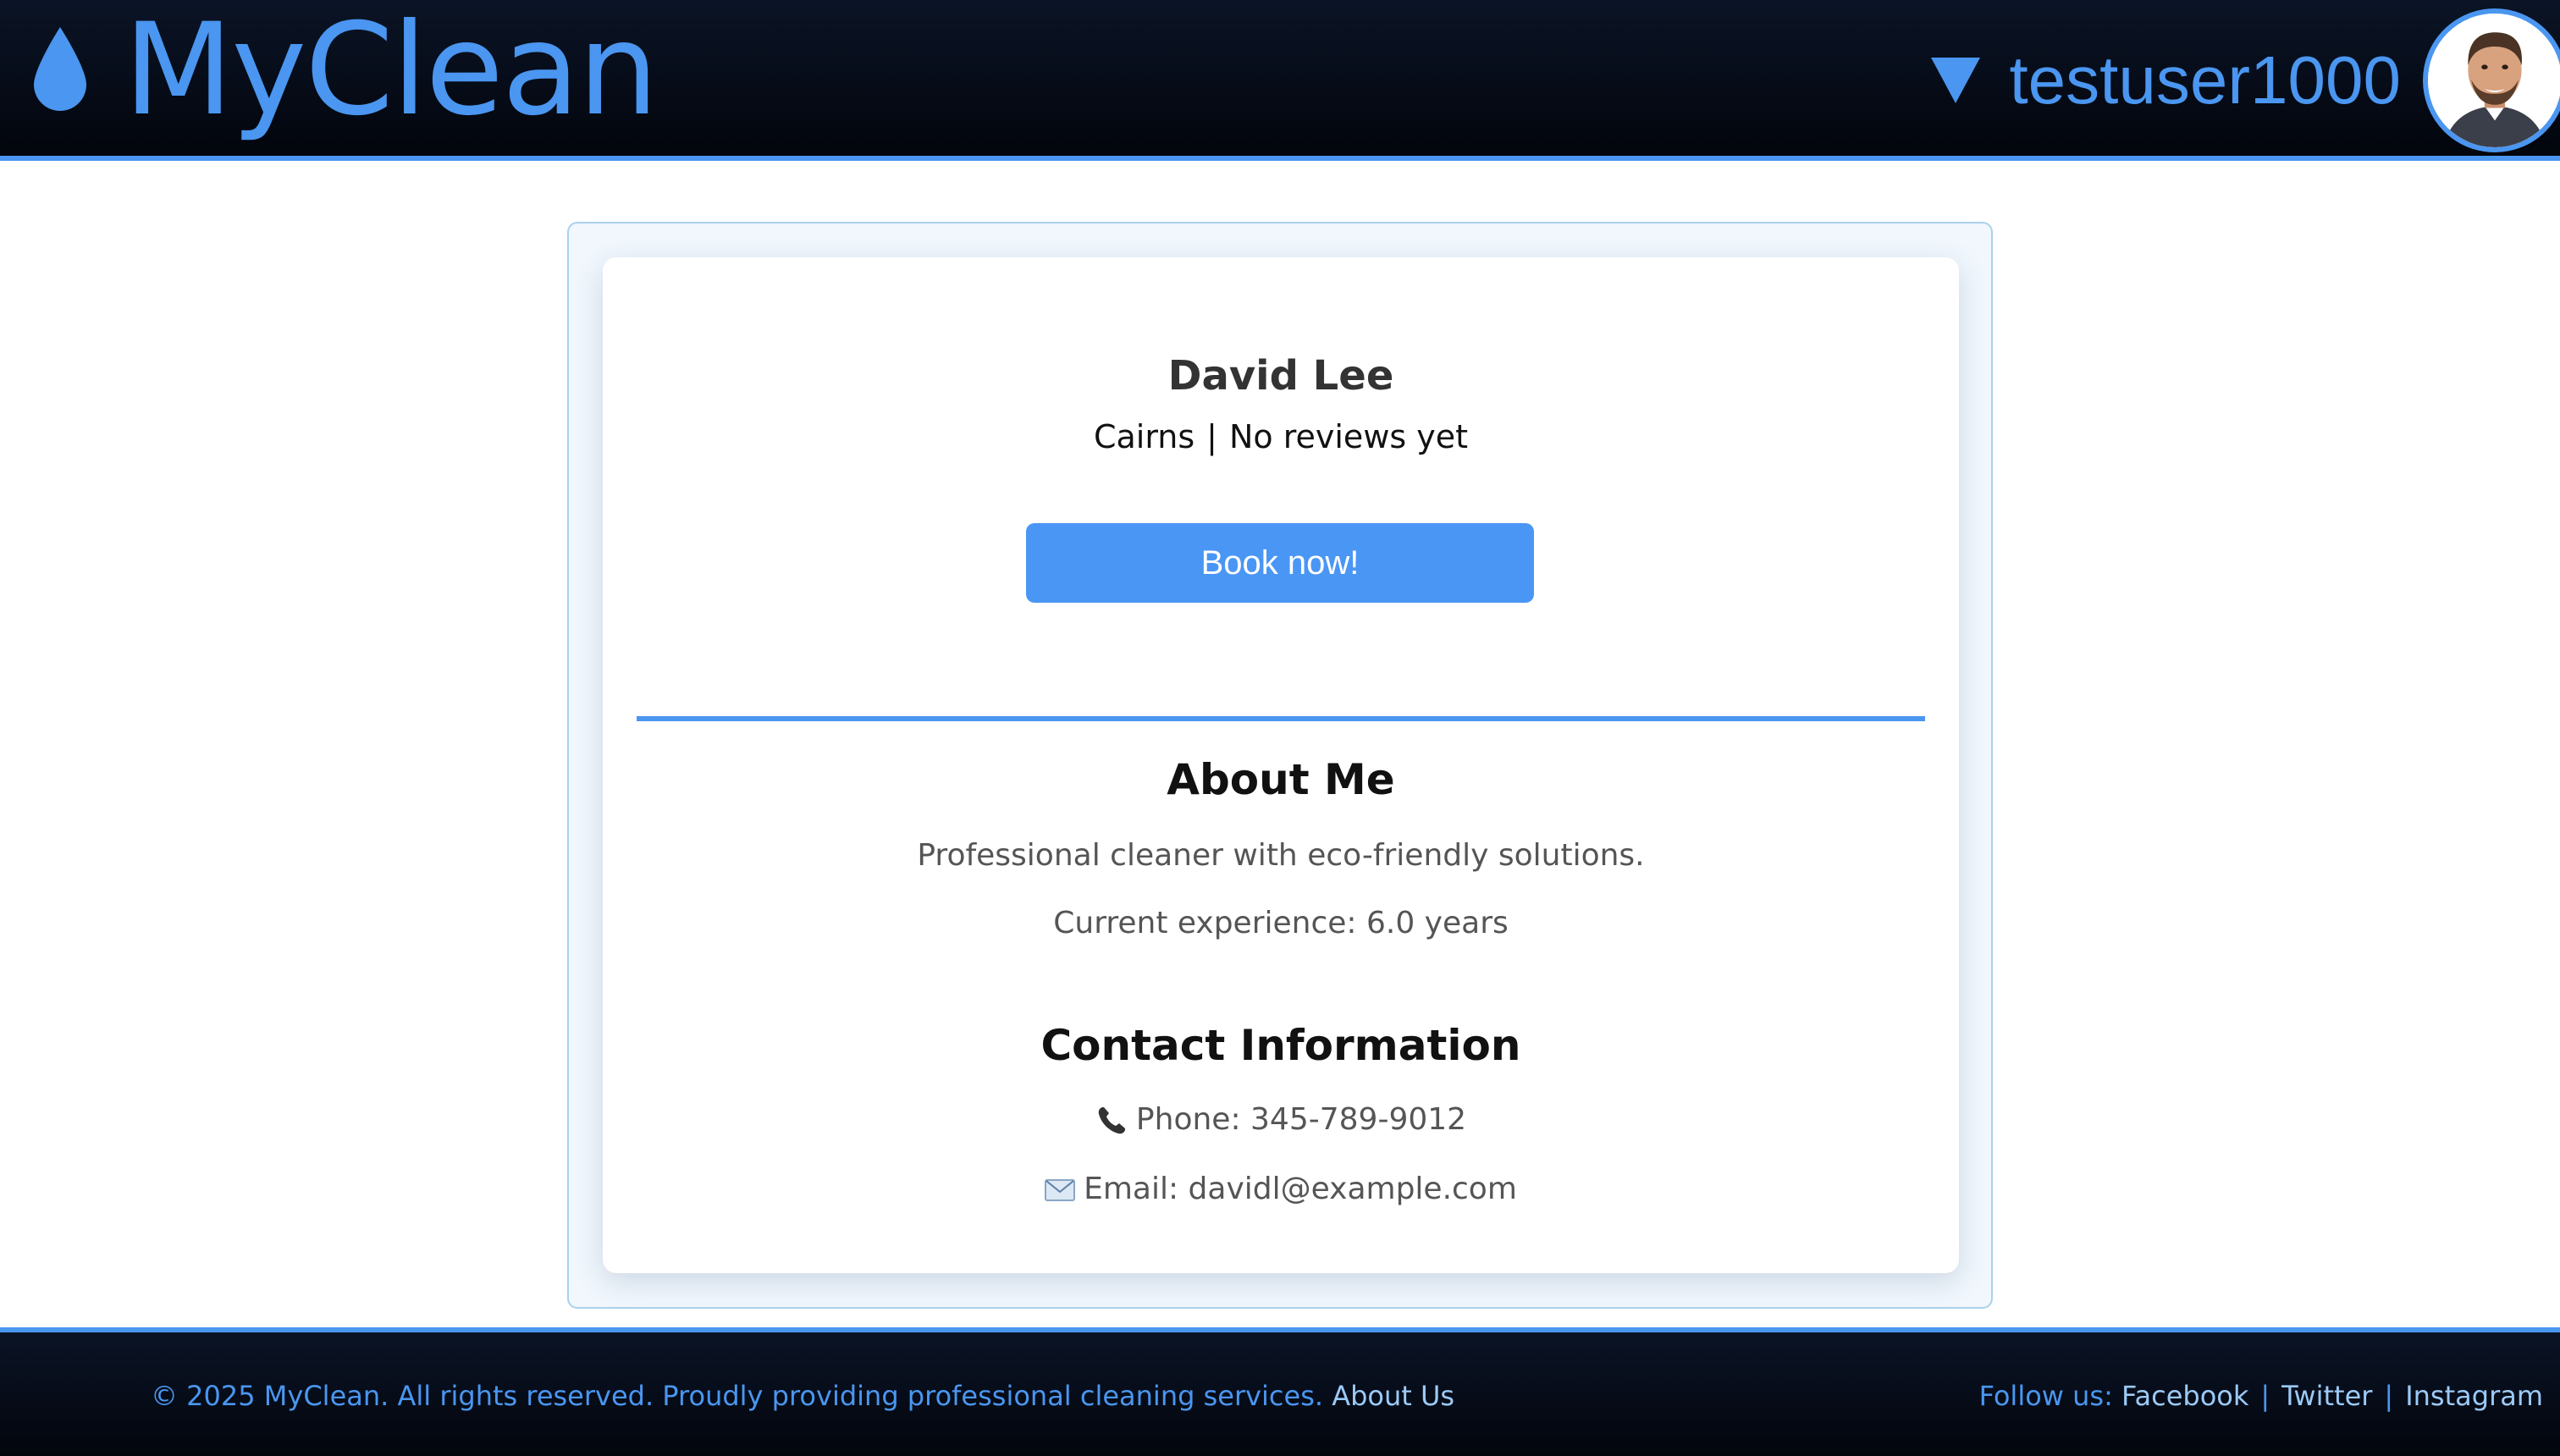 This screenshot has height=1456, width=2560. I want to click on brand-logo: MyClean, so click(344, 72).